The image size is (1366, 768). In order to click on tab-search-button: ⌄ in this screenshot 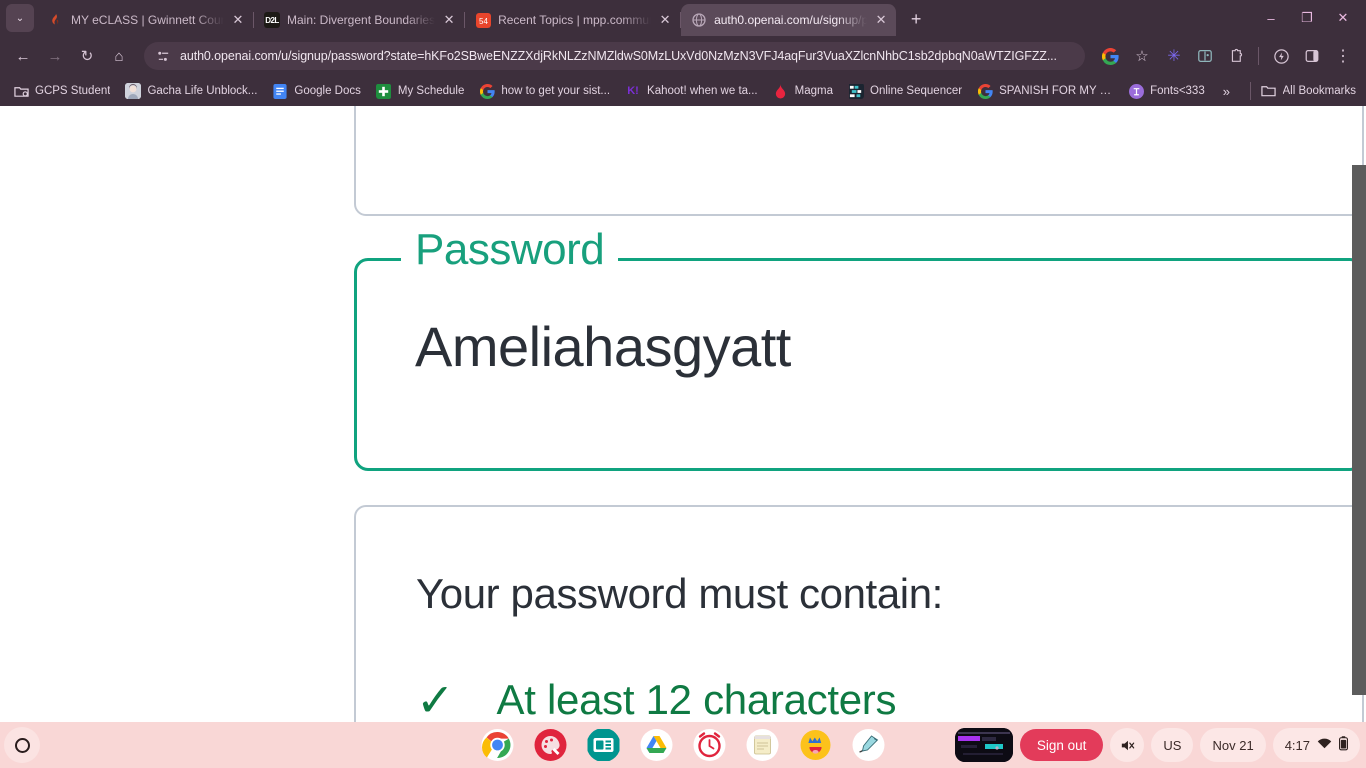, I will do `click(20, 18)`.